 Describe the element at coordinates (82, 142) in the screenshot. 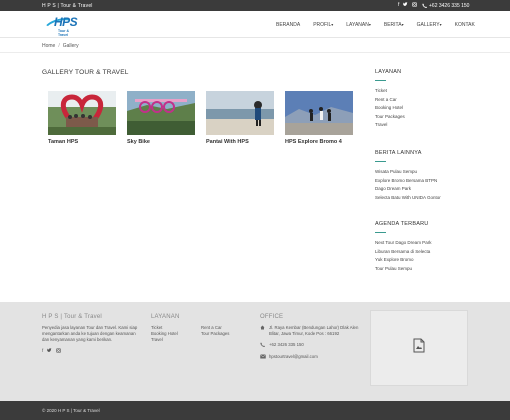

I see `gallery-caption: Taman HPS` at that location.